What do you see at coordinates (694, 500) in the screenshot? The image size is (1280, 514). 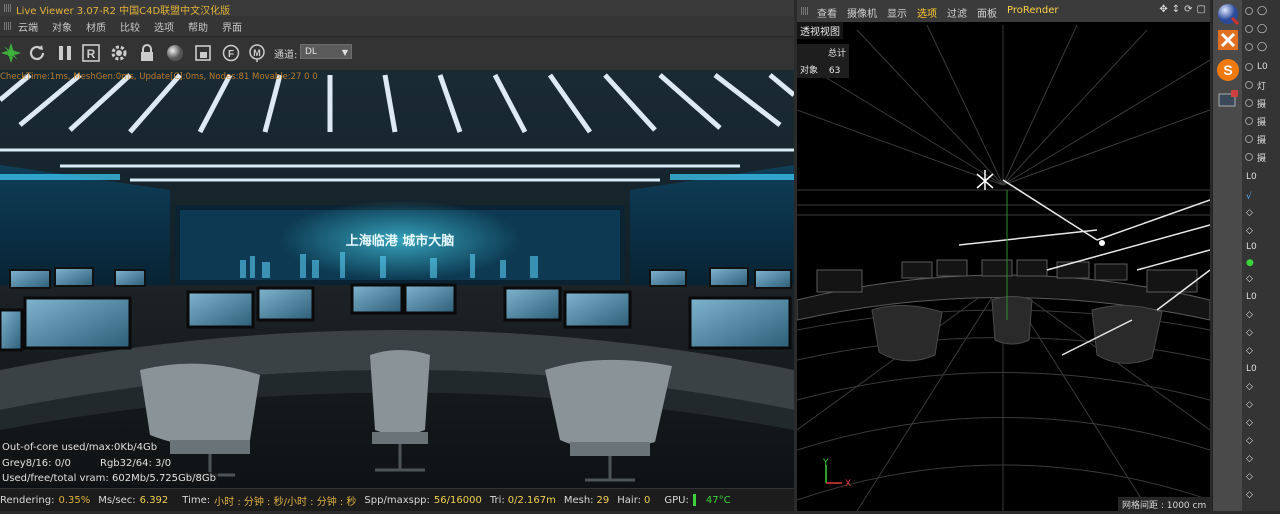 I see `gpu-usage-bar` at bounding box center [694, 500].